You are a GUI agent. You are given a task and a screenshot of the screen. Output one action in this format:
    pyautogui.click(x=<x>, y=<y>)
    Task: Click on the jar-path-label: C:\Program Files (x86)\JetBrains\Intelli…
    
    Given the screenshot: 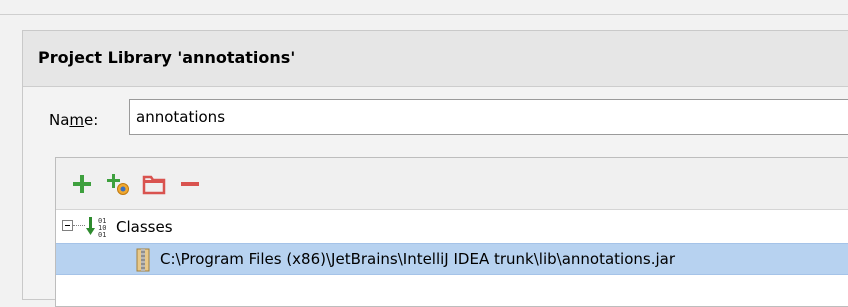 What is the action you would take?
    pyautogui.click(x=417, y=259)
    